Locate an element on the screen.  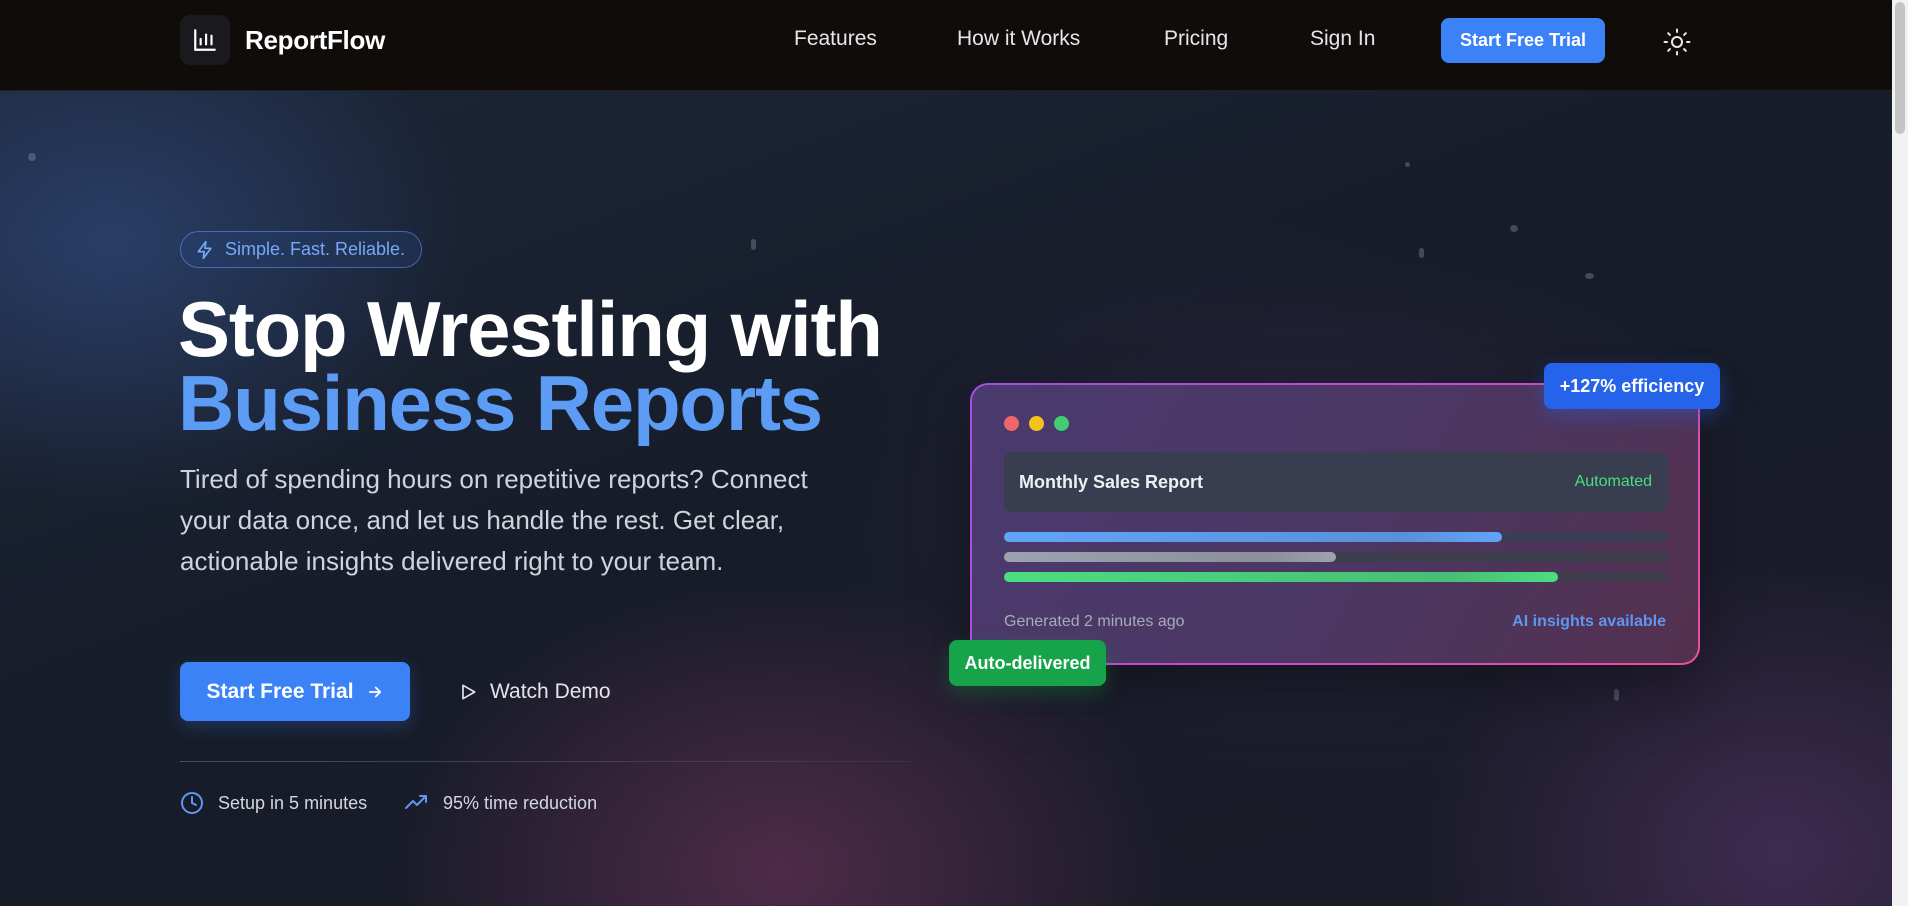
stat-setup-time: Setup in 5 minutes is located at coordinates (273, 803).